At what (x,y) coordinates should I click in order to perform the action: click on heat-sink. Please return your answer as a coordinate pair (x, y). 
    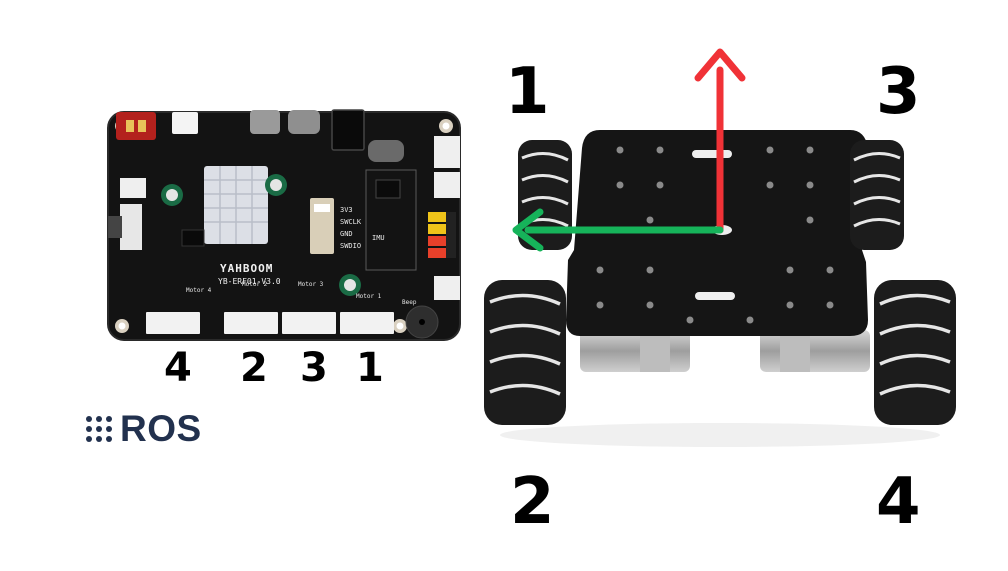
    Looking at the image, I should click on (236, 205).